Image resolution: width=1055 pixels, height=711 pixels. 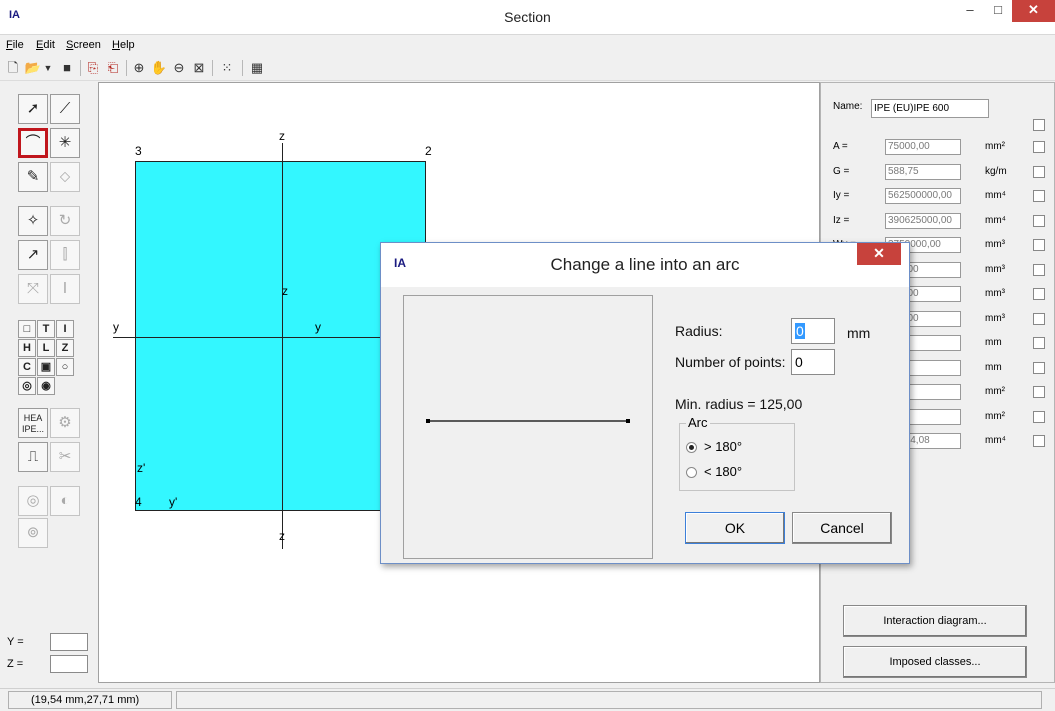 What do you see at coordinates (67, 68) in the screenshot?
I see `save-icon: ■` at bounding box center [67, 68].